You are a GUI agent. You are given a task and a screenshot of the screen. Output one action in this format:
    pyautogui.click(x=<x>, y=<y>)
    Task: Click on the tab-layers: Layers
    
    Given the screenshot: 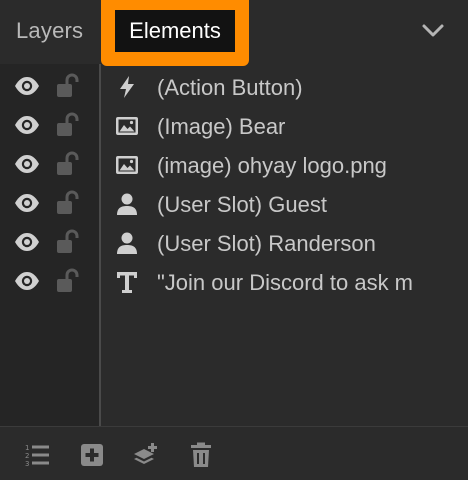 What is the action you would take?
    pyautogui.click(x=49, y=31)
    